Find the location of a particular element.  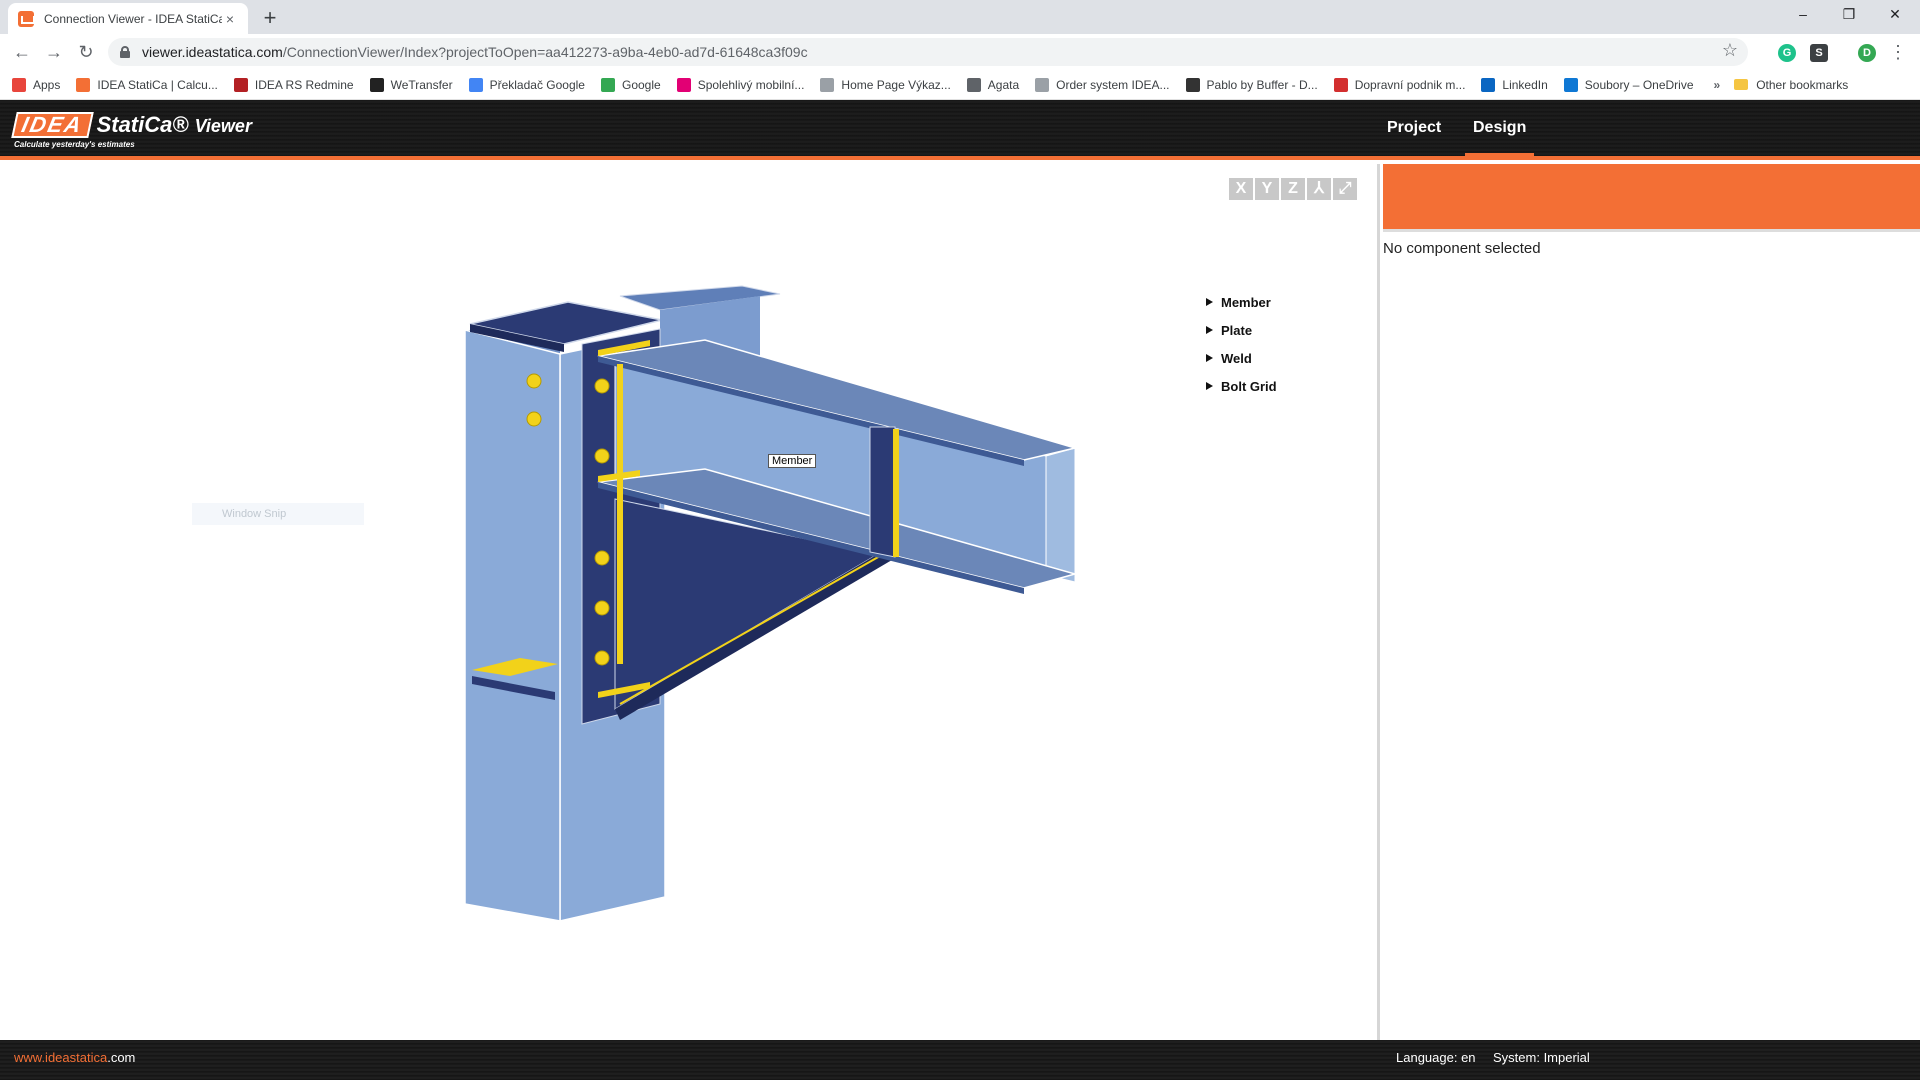

bookmark-label: IDEA RS Redmine is located at coordinates (304, 85).